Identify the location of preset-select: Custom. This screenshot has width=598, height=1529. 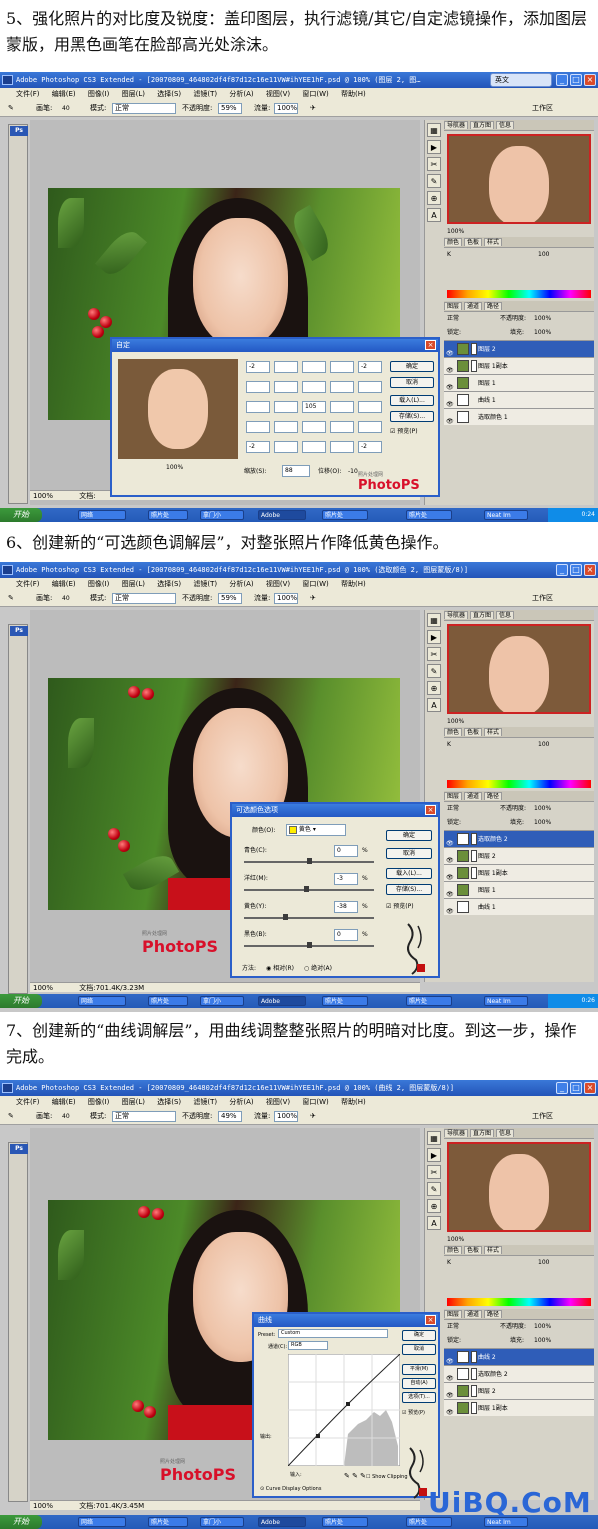
(333, 1333).